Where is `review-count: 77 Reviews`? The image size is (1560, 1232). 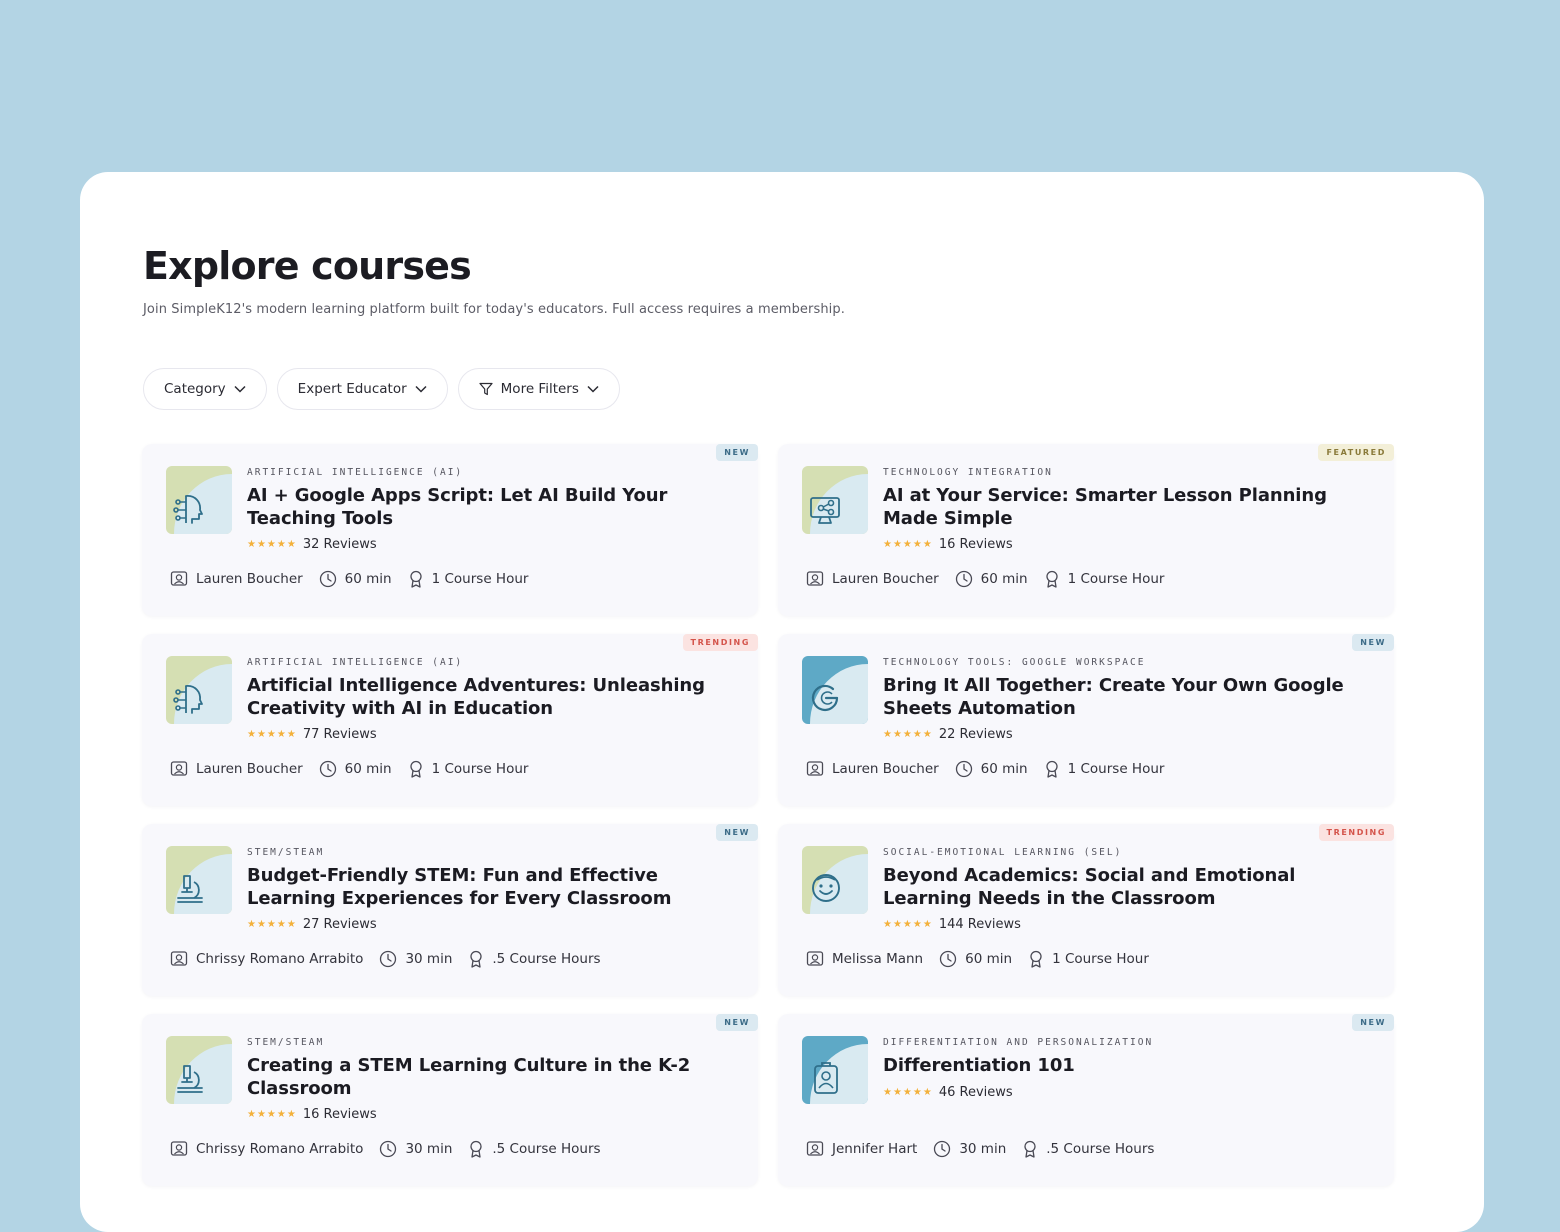 review-count: 77 Reviews is located at coordinates (339, 734).